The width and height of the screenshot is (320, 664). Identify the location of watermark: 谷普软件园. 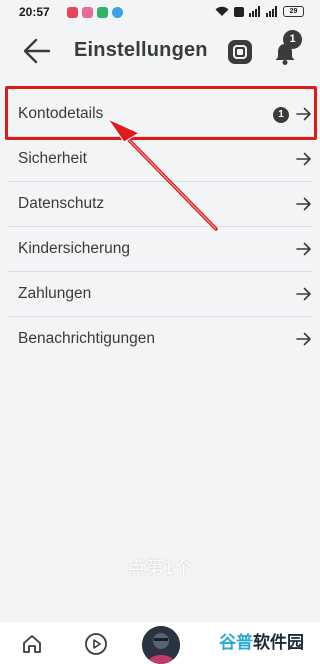
(261, 643).